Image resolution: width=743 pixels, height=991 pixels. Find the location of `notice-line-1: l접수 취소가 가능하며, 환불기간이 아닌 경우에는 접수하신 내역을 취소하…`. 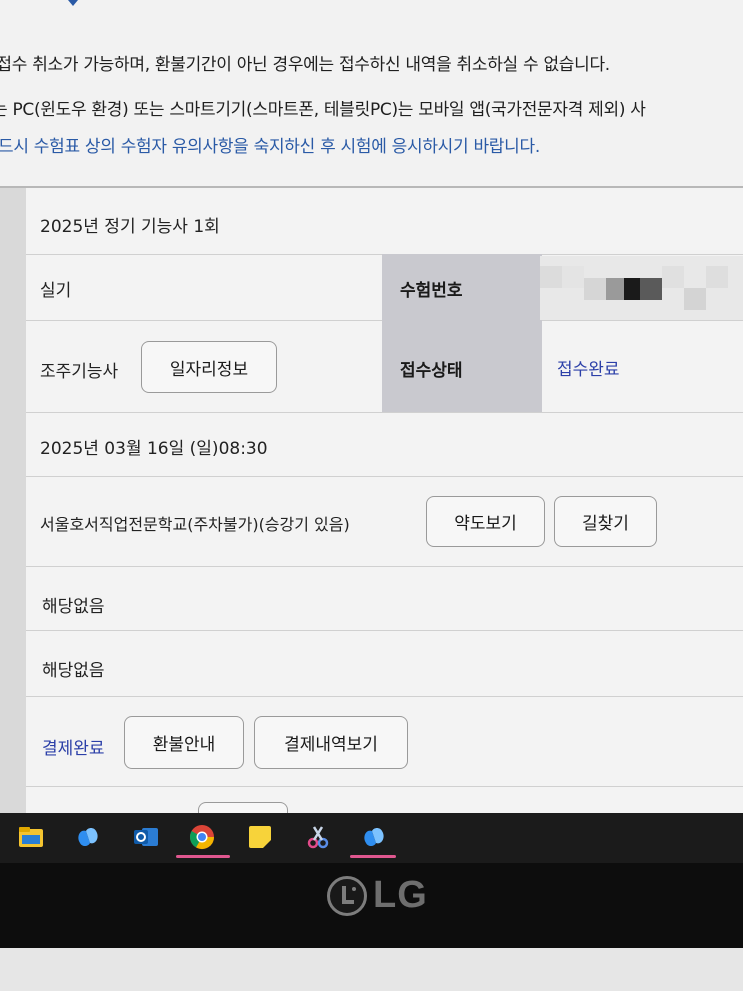

notice-line-1: l접수 취소가 가능하며, 환불기간이 아닌 경우에는 접수하신 내역을 취소하… is located at coordinates (305, 65).